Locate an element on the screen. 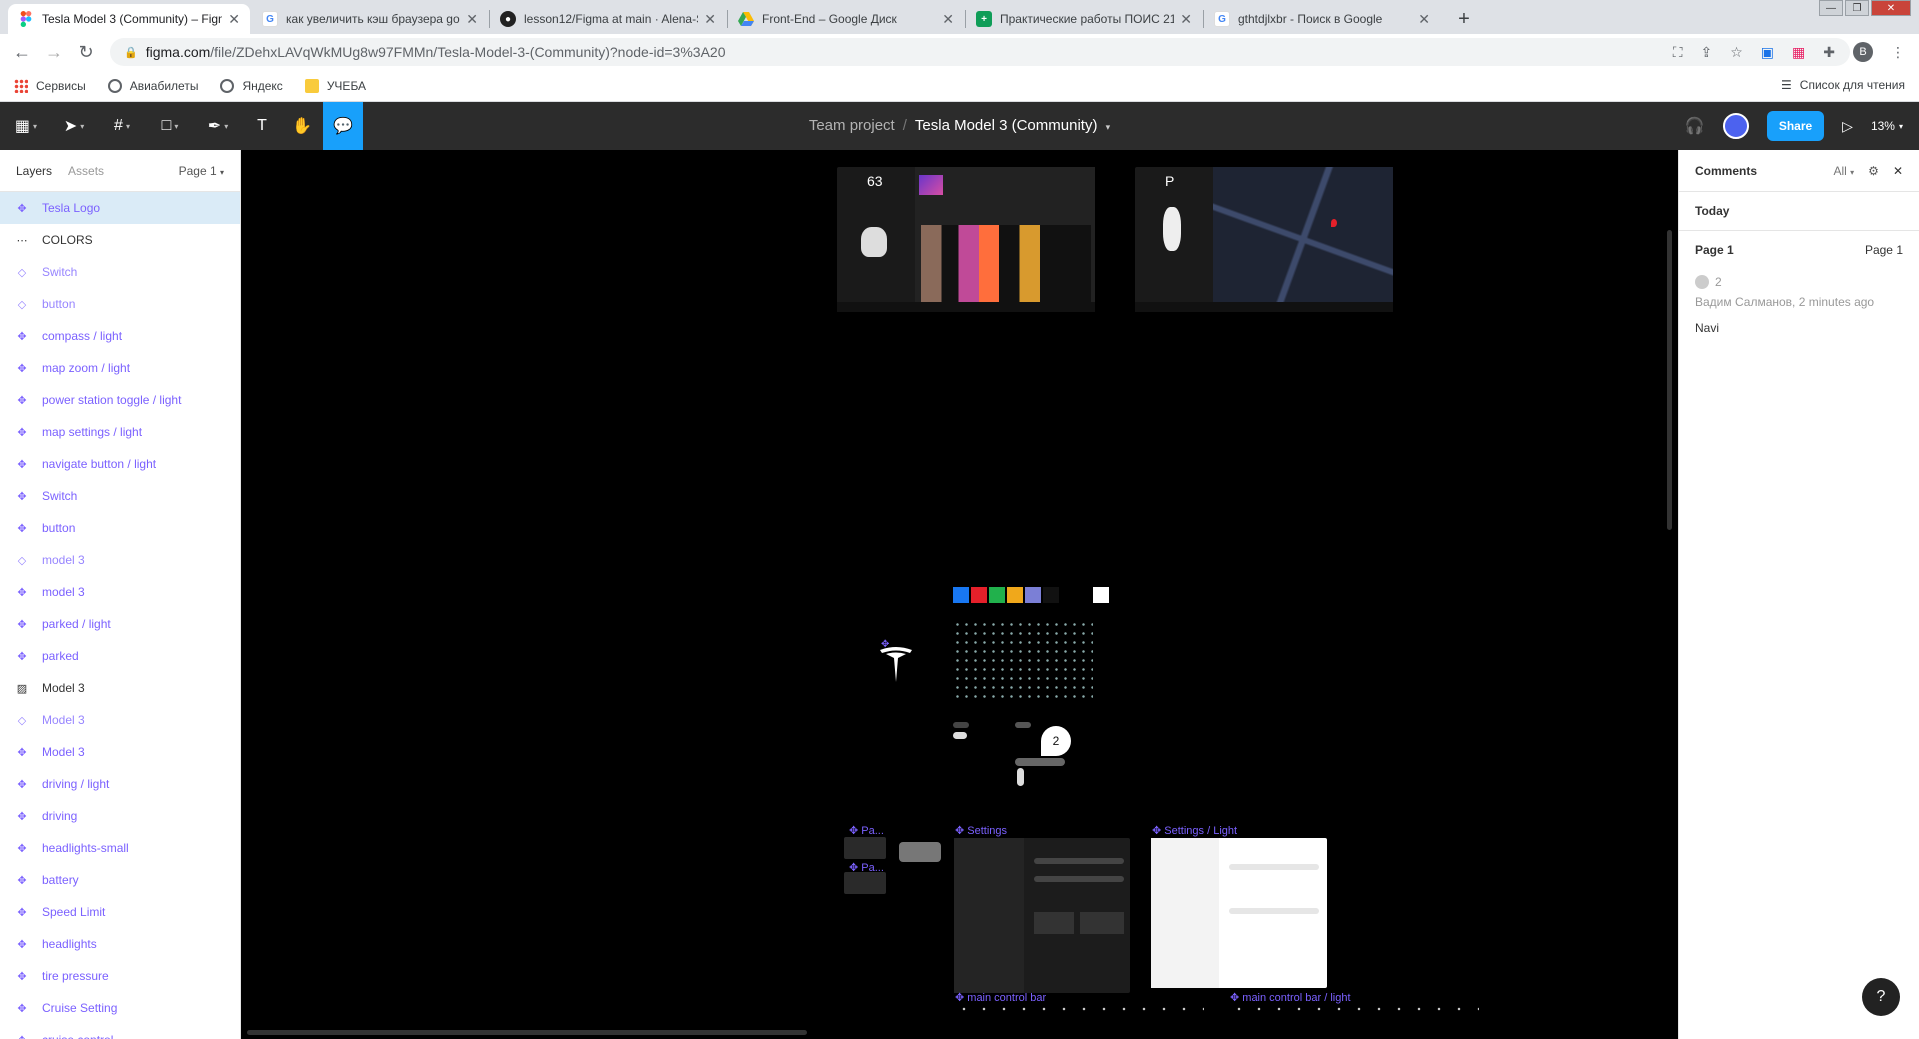 The width and height of the screenshot is (1919, 1039). page-selector: Page 1 ▾ is located at coordinates (201, 171).